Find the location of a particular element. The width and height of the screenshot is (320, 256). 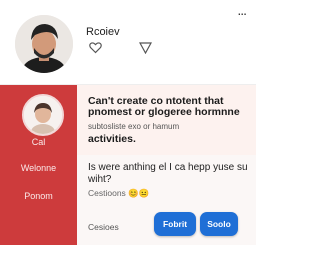

heart-icon is located at coordinates (95, 48).